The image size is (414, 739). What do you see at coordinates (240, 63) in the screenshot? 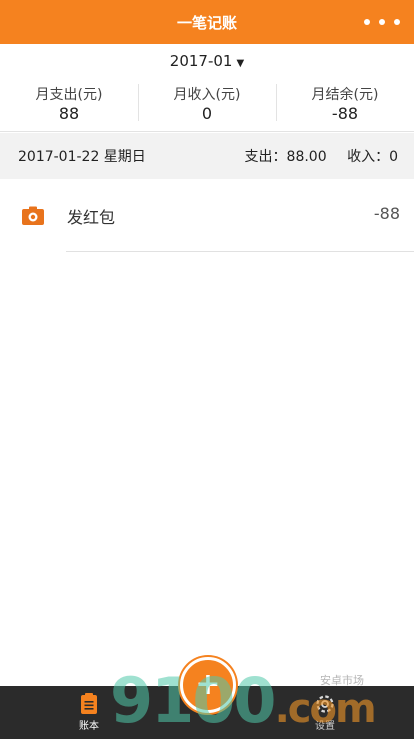
I see `dropdown-arrow-icon: ▼` at bounding box center [240, 63].